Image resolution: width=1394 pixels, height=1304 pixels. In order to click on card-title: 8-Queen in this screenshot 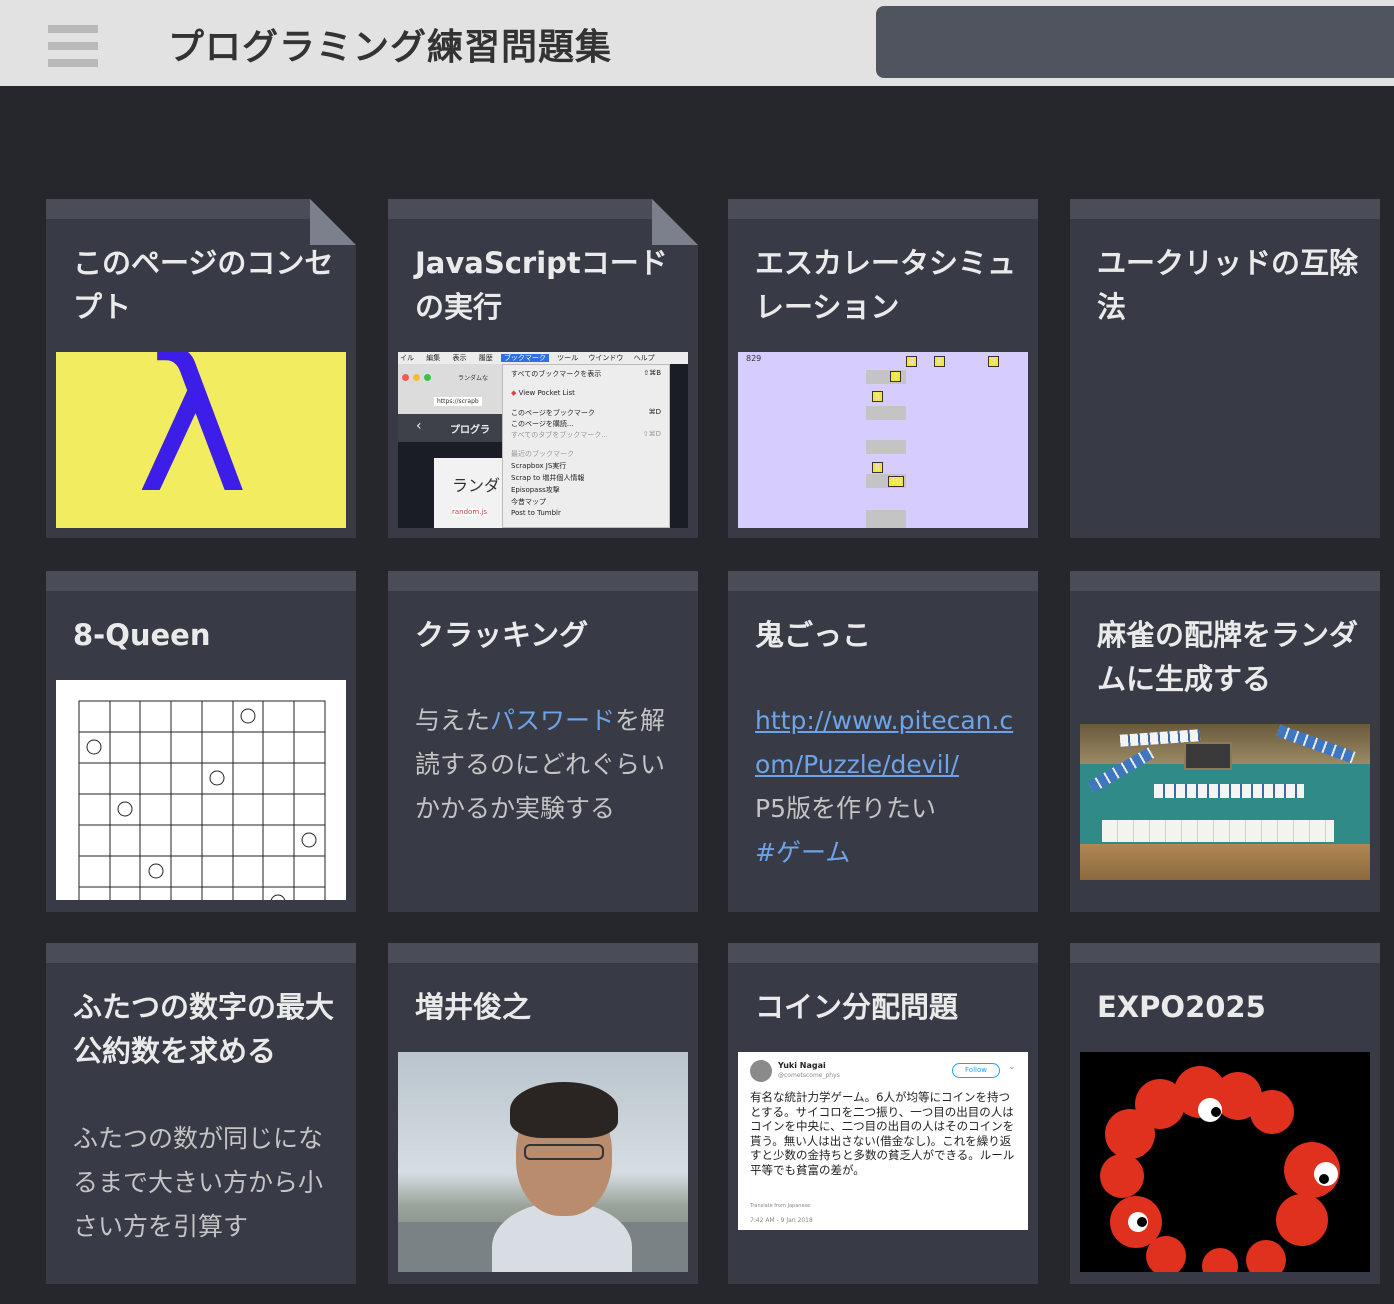, I will do `click(142, 635)`.